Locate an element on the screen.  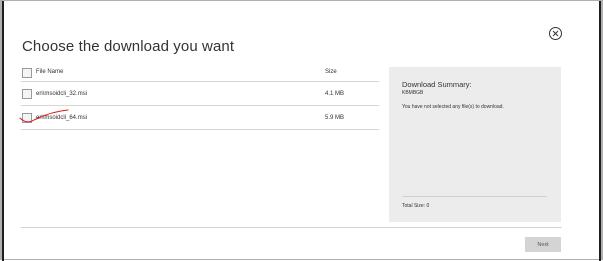
table-row: en\msoidcli_64.msi 5.9 MB is located at coordinates (200, 118).